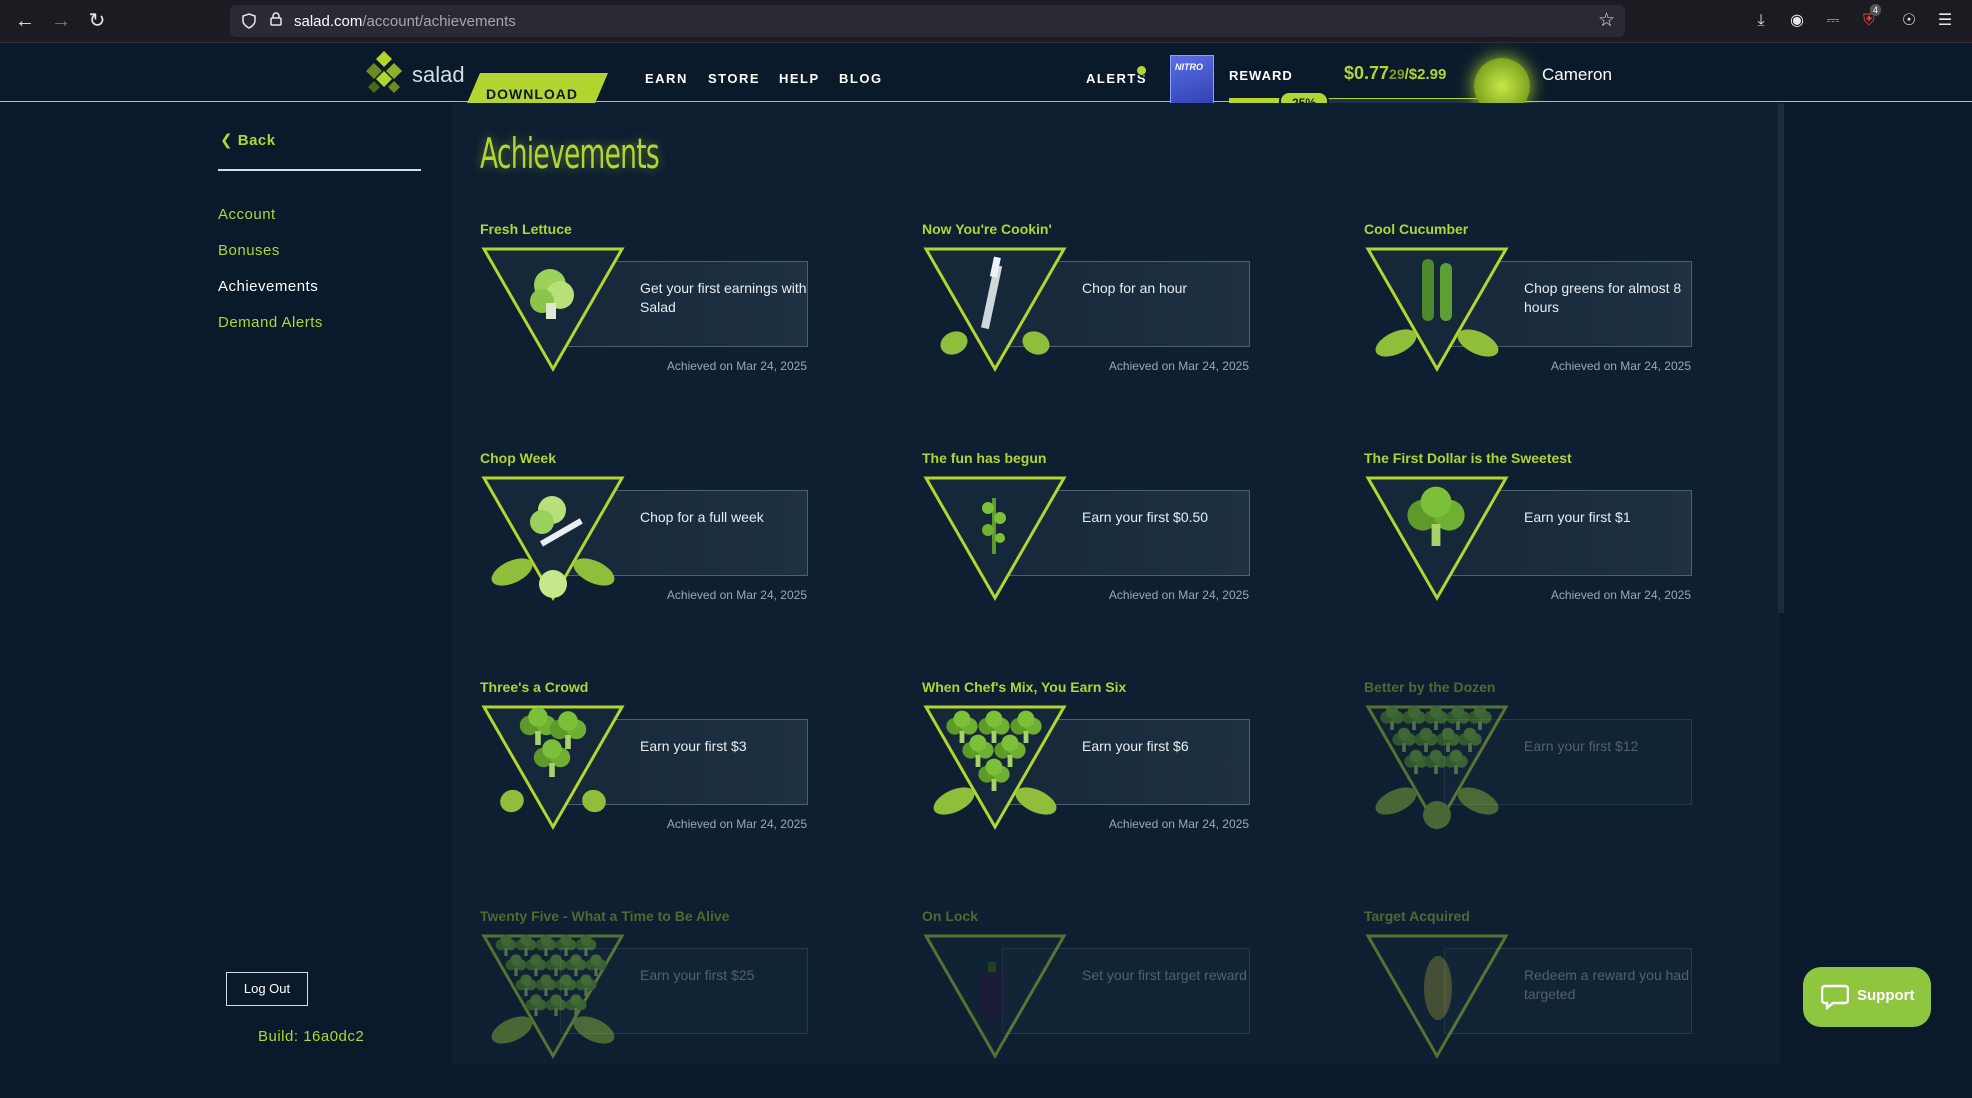  Describe the element at coordinates (1102, 1003) in the screenshot. I see `achievement-card: On Lock Set your first target reward` at that location.